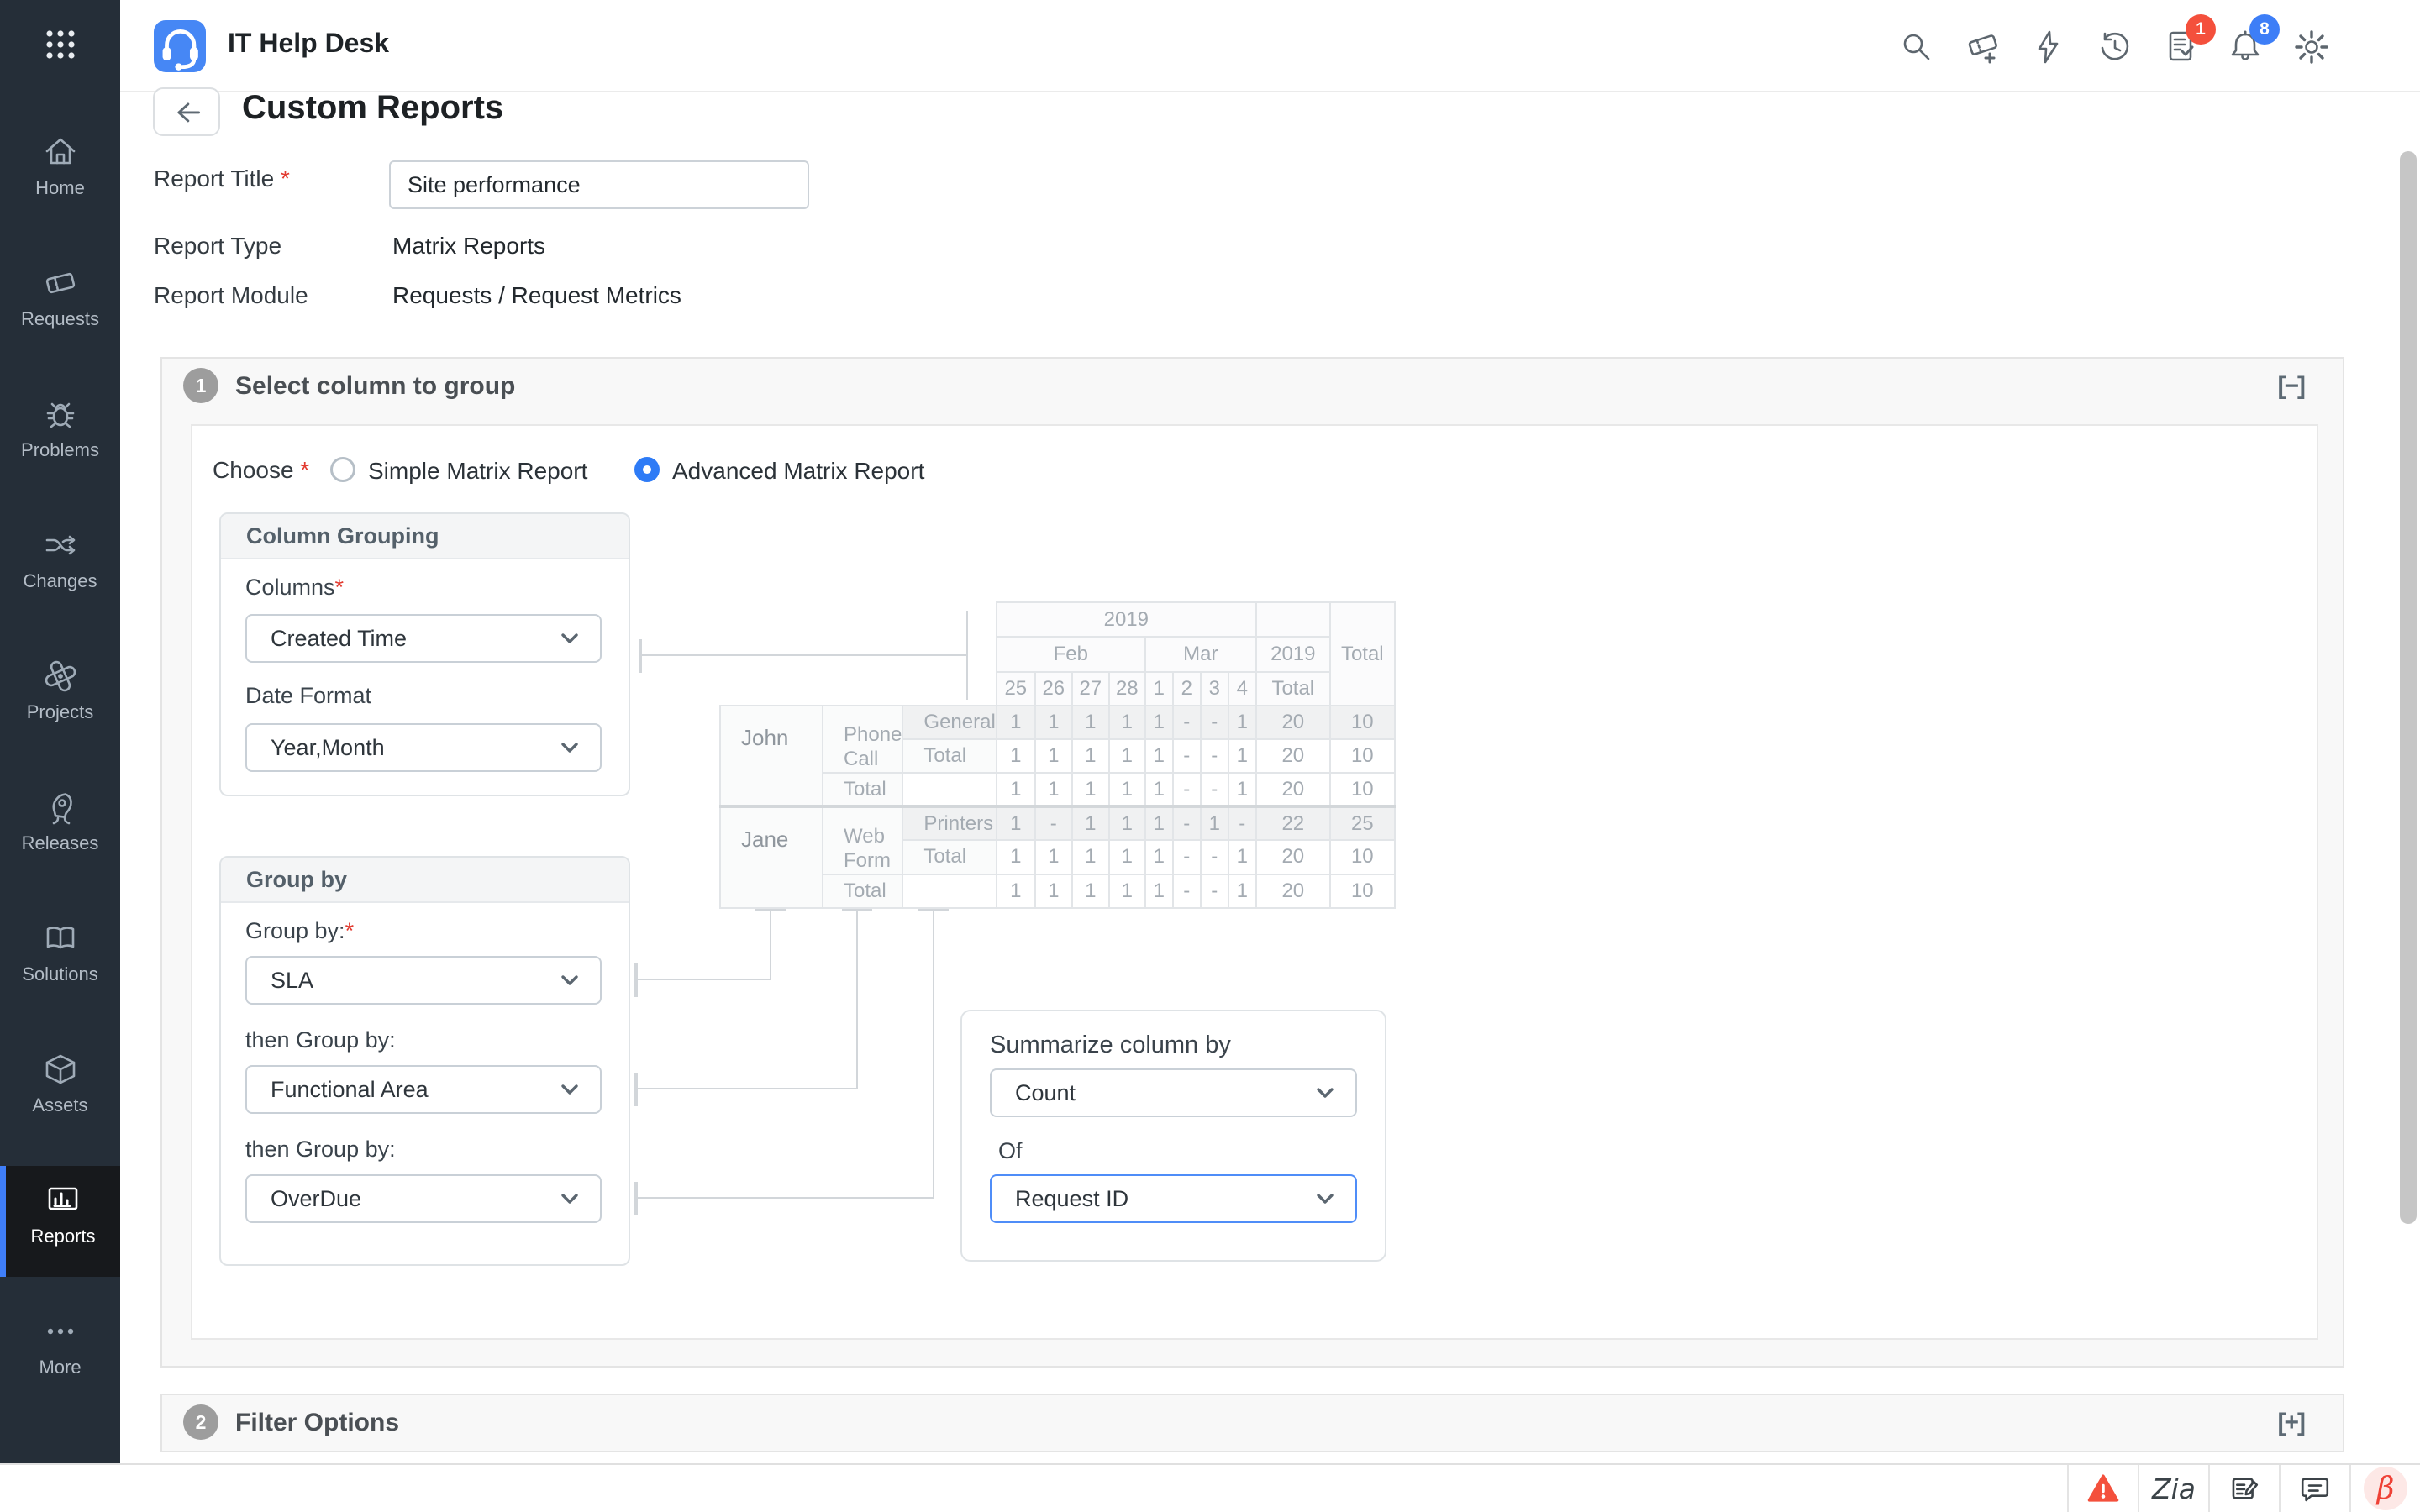 Image resolution: width=2420 pixels, height=1512 pixels. Describe the element at coordinates (1016, 688) in the screenshot. I see `date-header: 25` at that location.